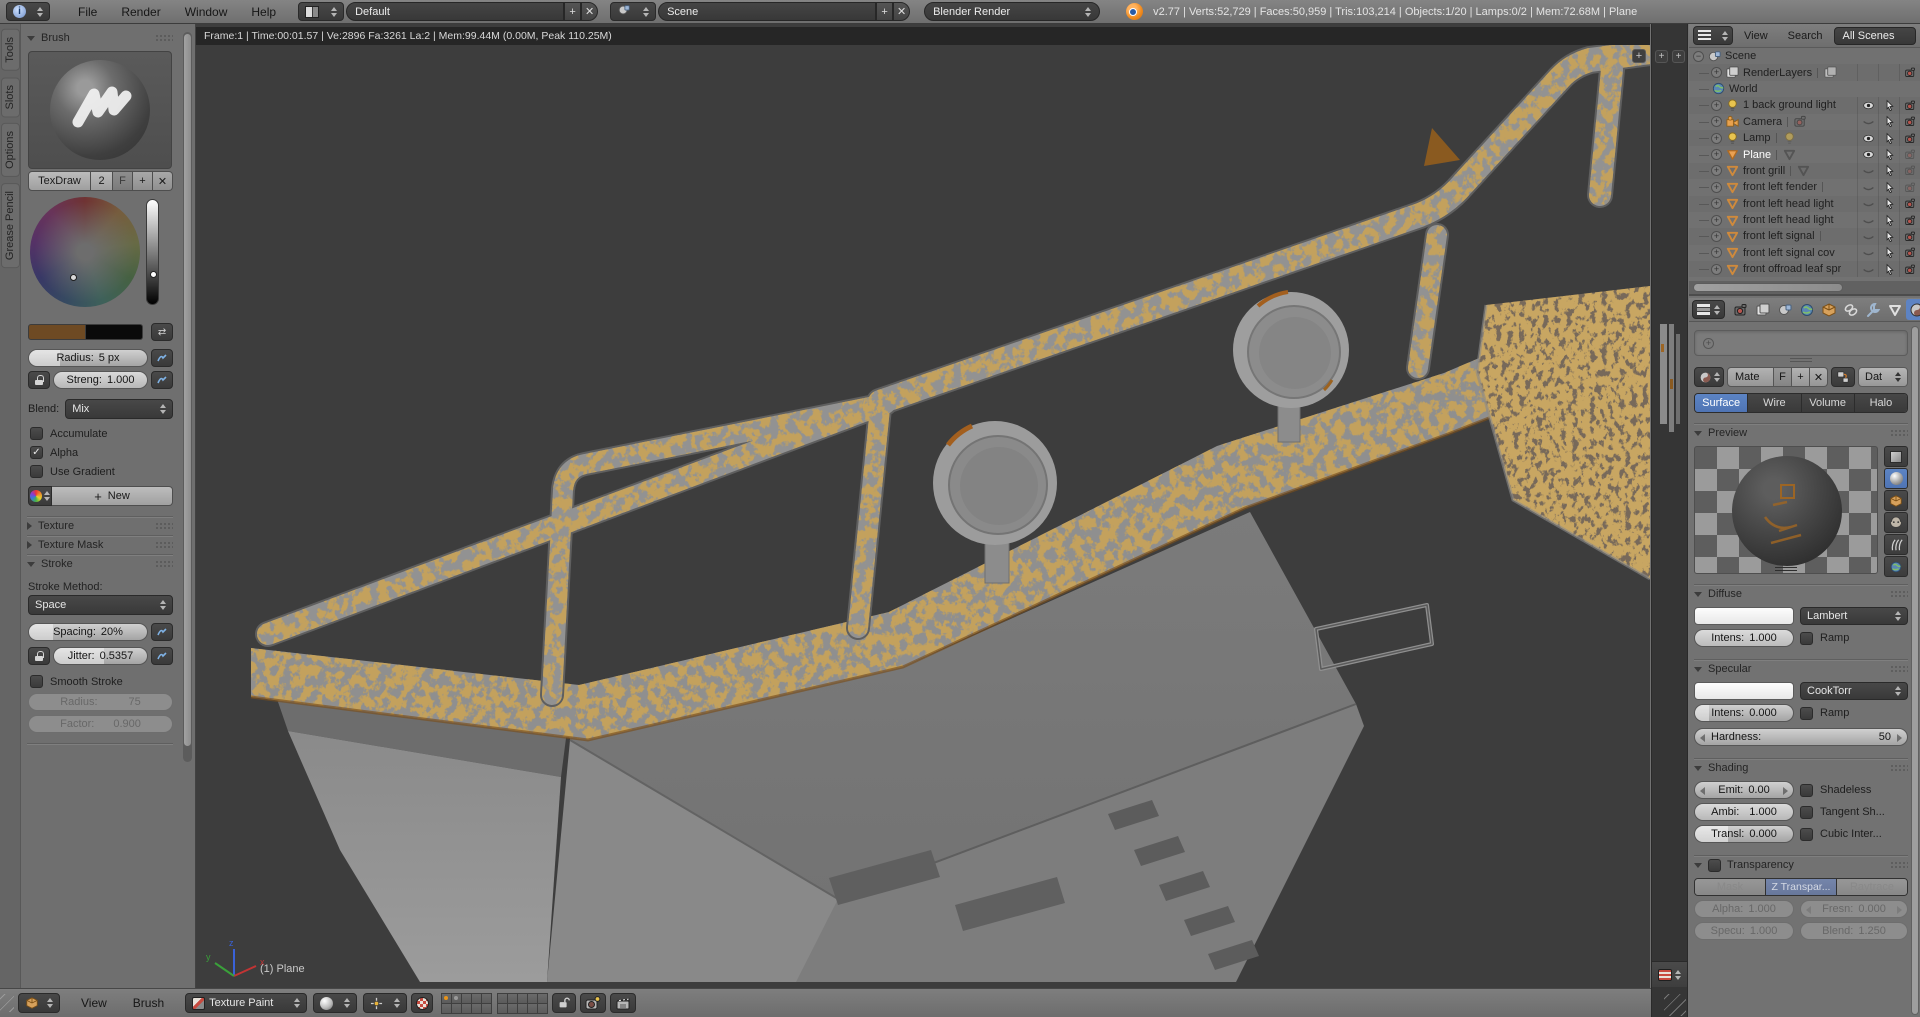  What do you see at coordinates (590, 11) in the screenshot?
I see `delete-layout-button: ✕` at bounding box center [590, 11].